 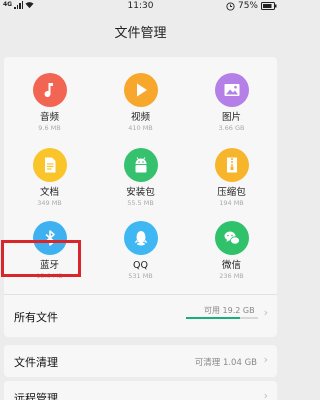 What do you see at coordinates (140, 238) in the screenshot?
I see `qq-icon` at bounding box center [140, 238].